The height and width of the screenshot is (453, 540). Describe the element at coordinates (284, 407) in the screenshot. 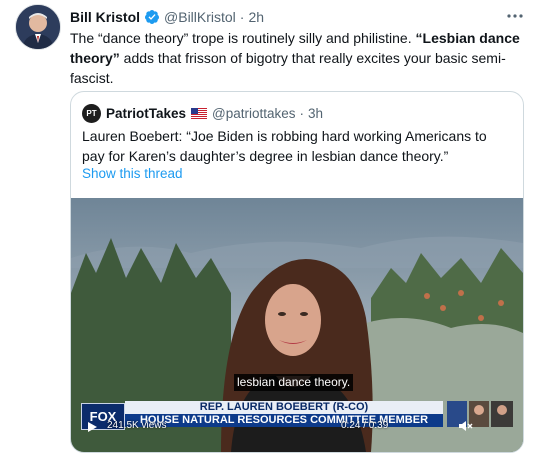

I see `chyron-name: REP. LAUREN BOEBERT (R-CO)` at that location.